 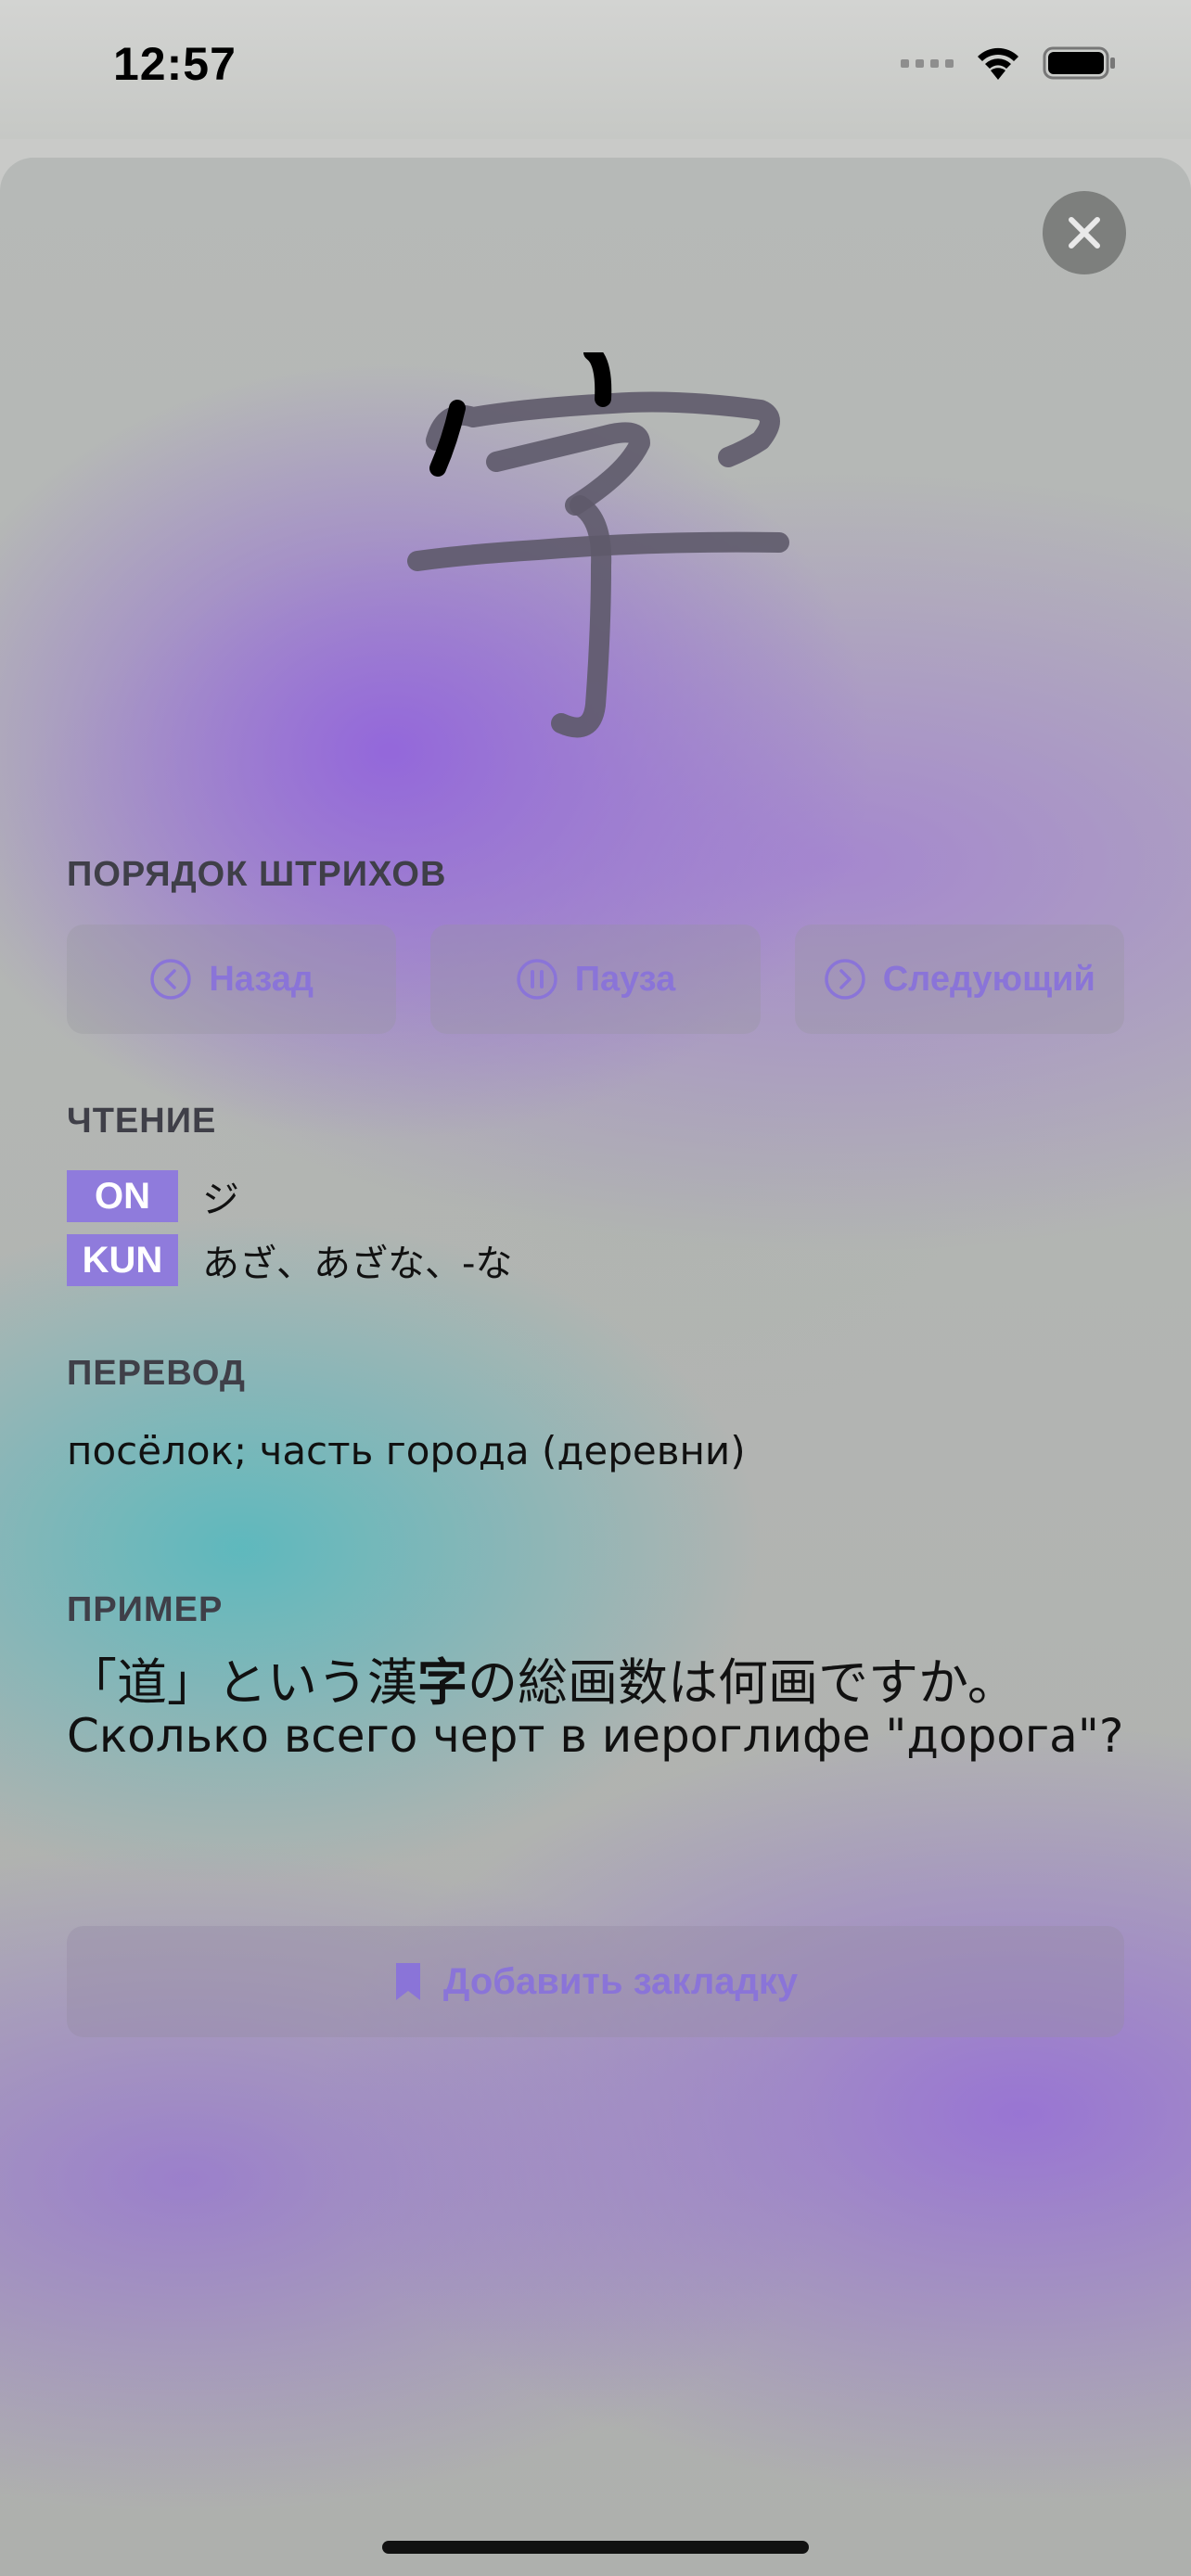 I want to click on close-icon, so click(x=1084, y=233).